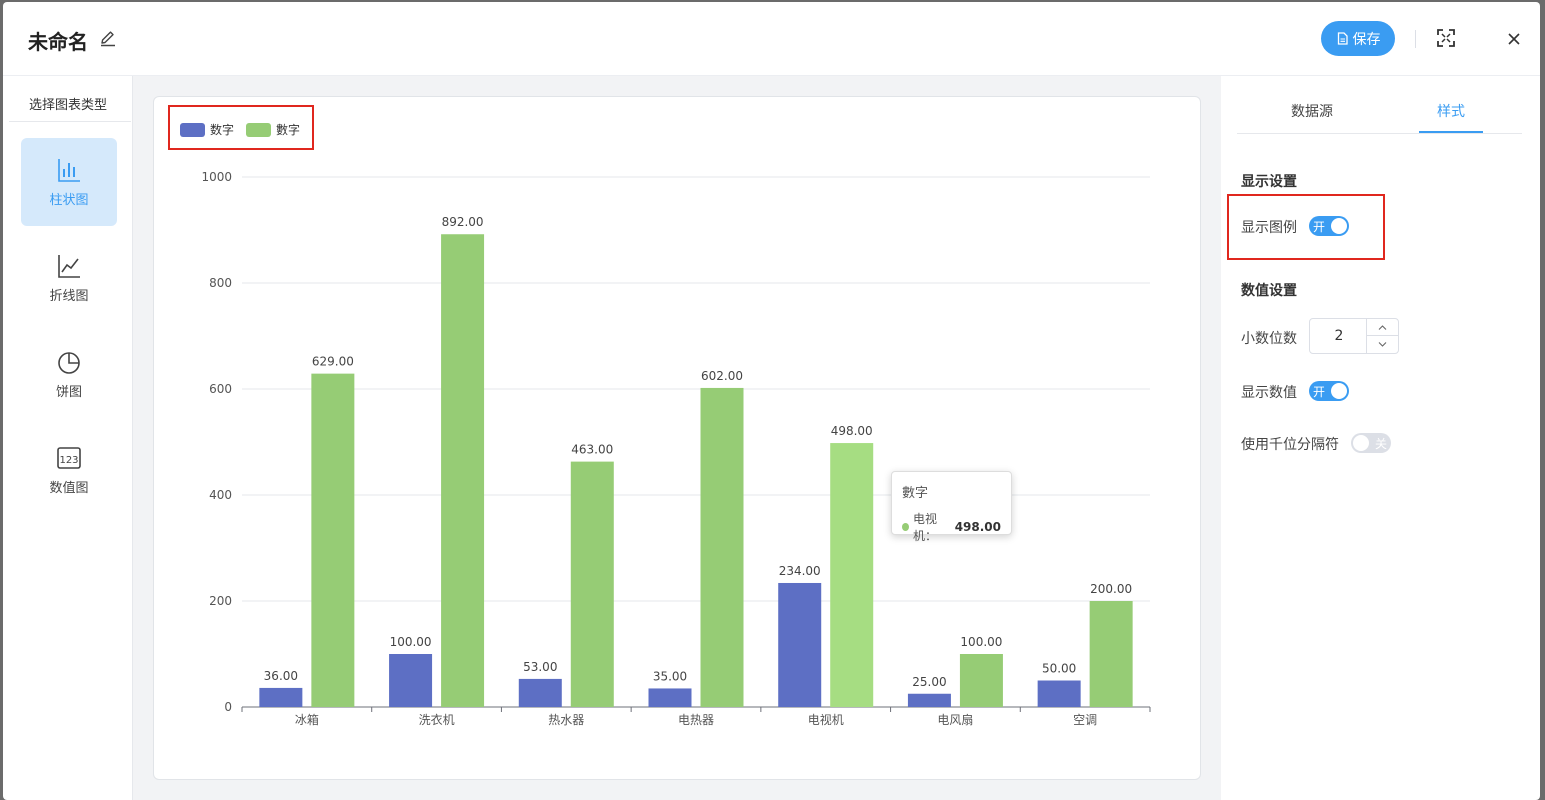 The height and width of the screenshot is (800, 1545). I want to click on show-value-toggle: 开, so click(1329, 391).